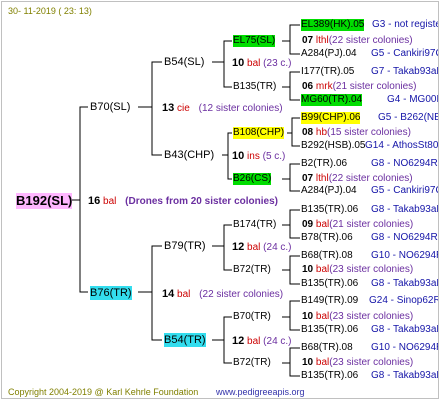  What do you see at coordinates (238, 341) in the screenshot?
I see `gen2-d-count: 12` at bounding box center [238, 341].